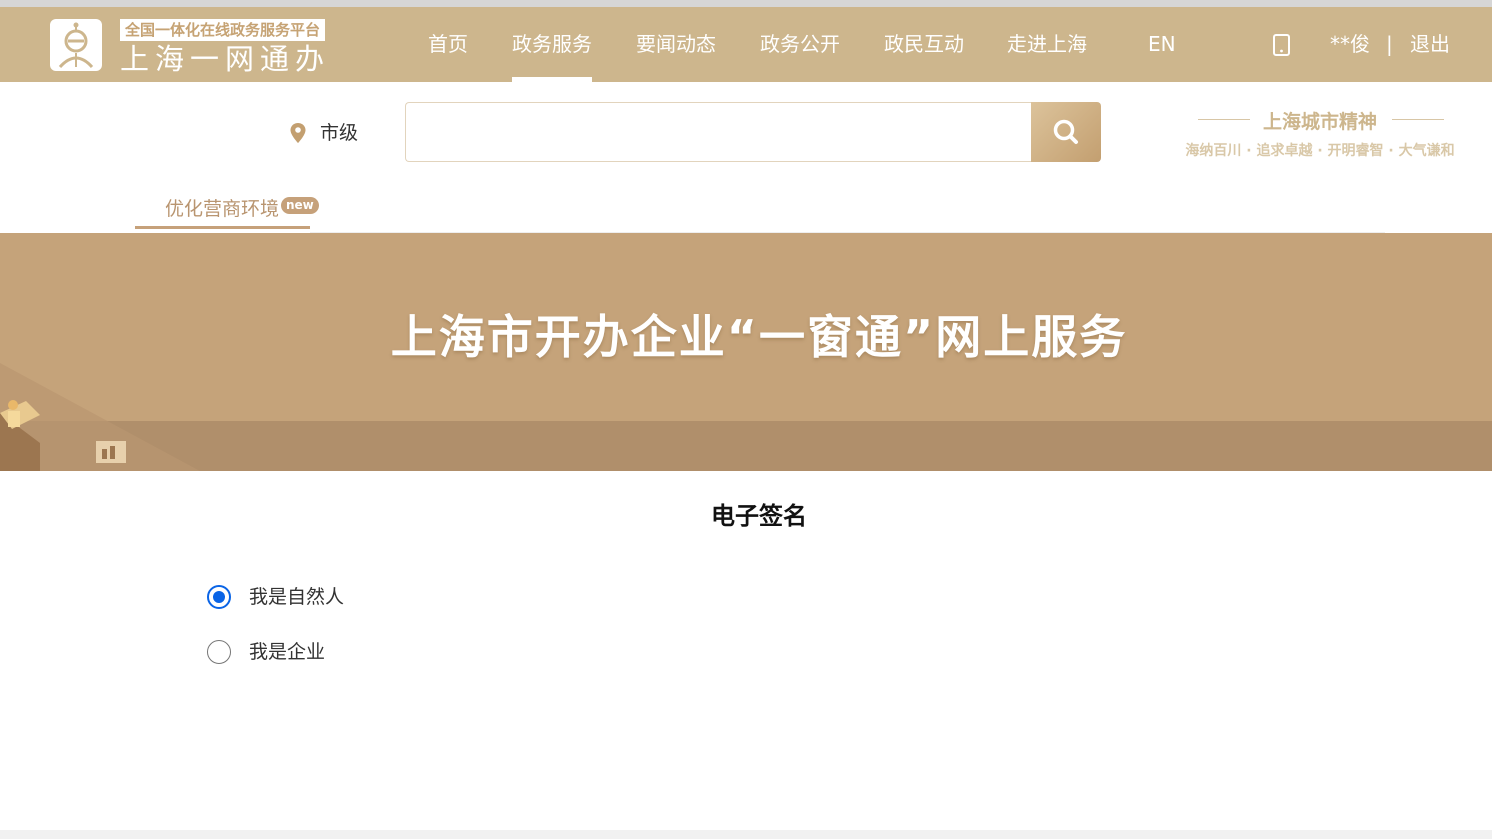 The image size is (1492, 839). Describe the element at coordinates (225, 59) in the screenshot. I see `logo-title: 上海一网通办` at that location.